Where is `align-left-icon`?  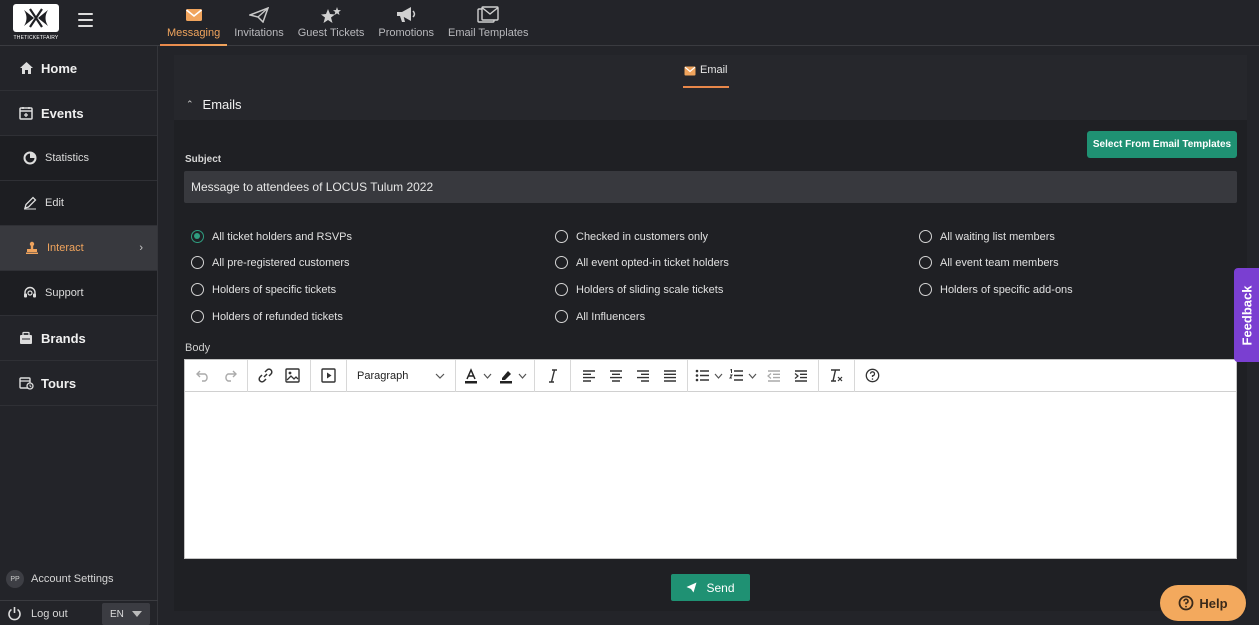 align-left-icon is located at coordinates (588, 376).